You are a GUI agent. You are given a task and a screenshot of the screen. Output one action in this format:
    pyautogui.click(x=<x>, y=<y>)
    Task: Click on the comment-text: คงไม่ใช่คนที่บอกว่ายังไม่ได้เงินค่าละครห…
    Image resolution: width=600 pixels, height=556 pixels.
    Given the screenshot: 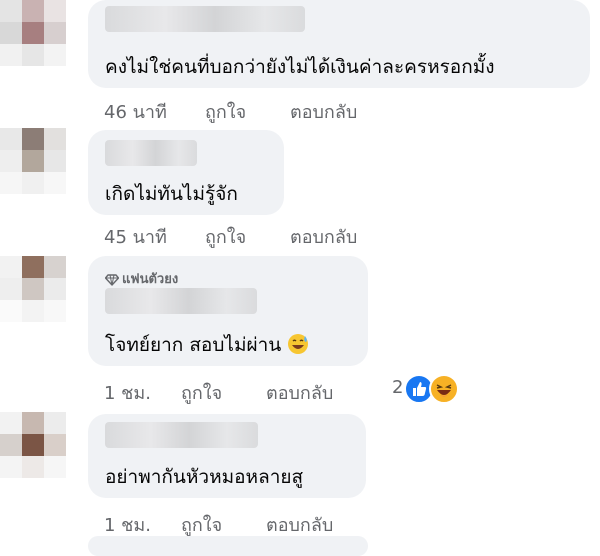 What is the action you would take?
    pyautogui.click(x=300, y=67)
    